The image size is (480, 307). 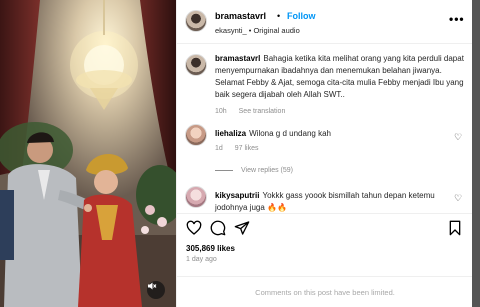 I want to click on comment-meta: 1d 97 likes, so click(x=241, y=148).